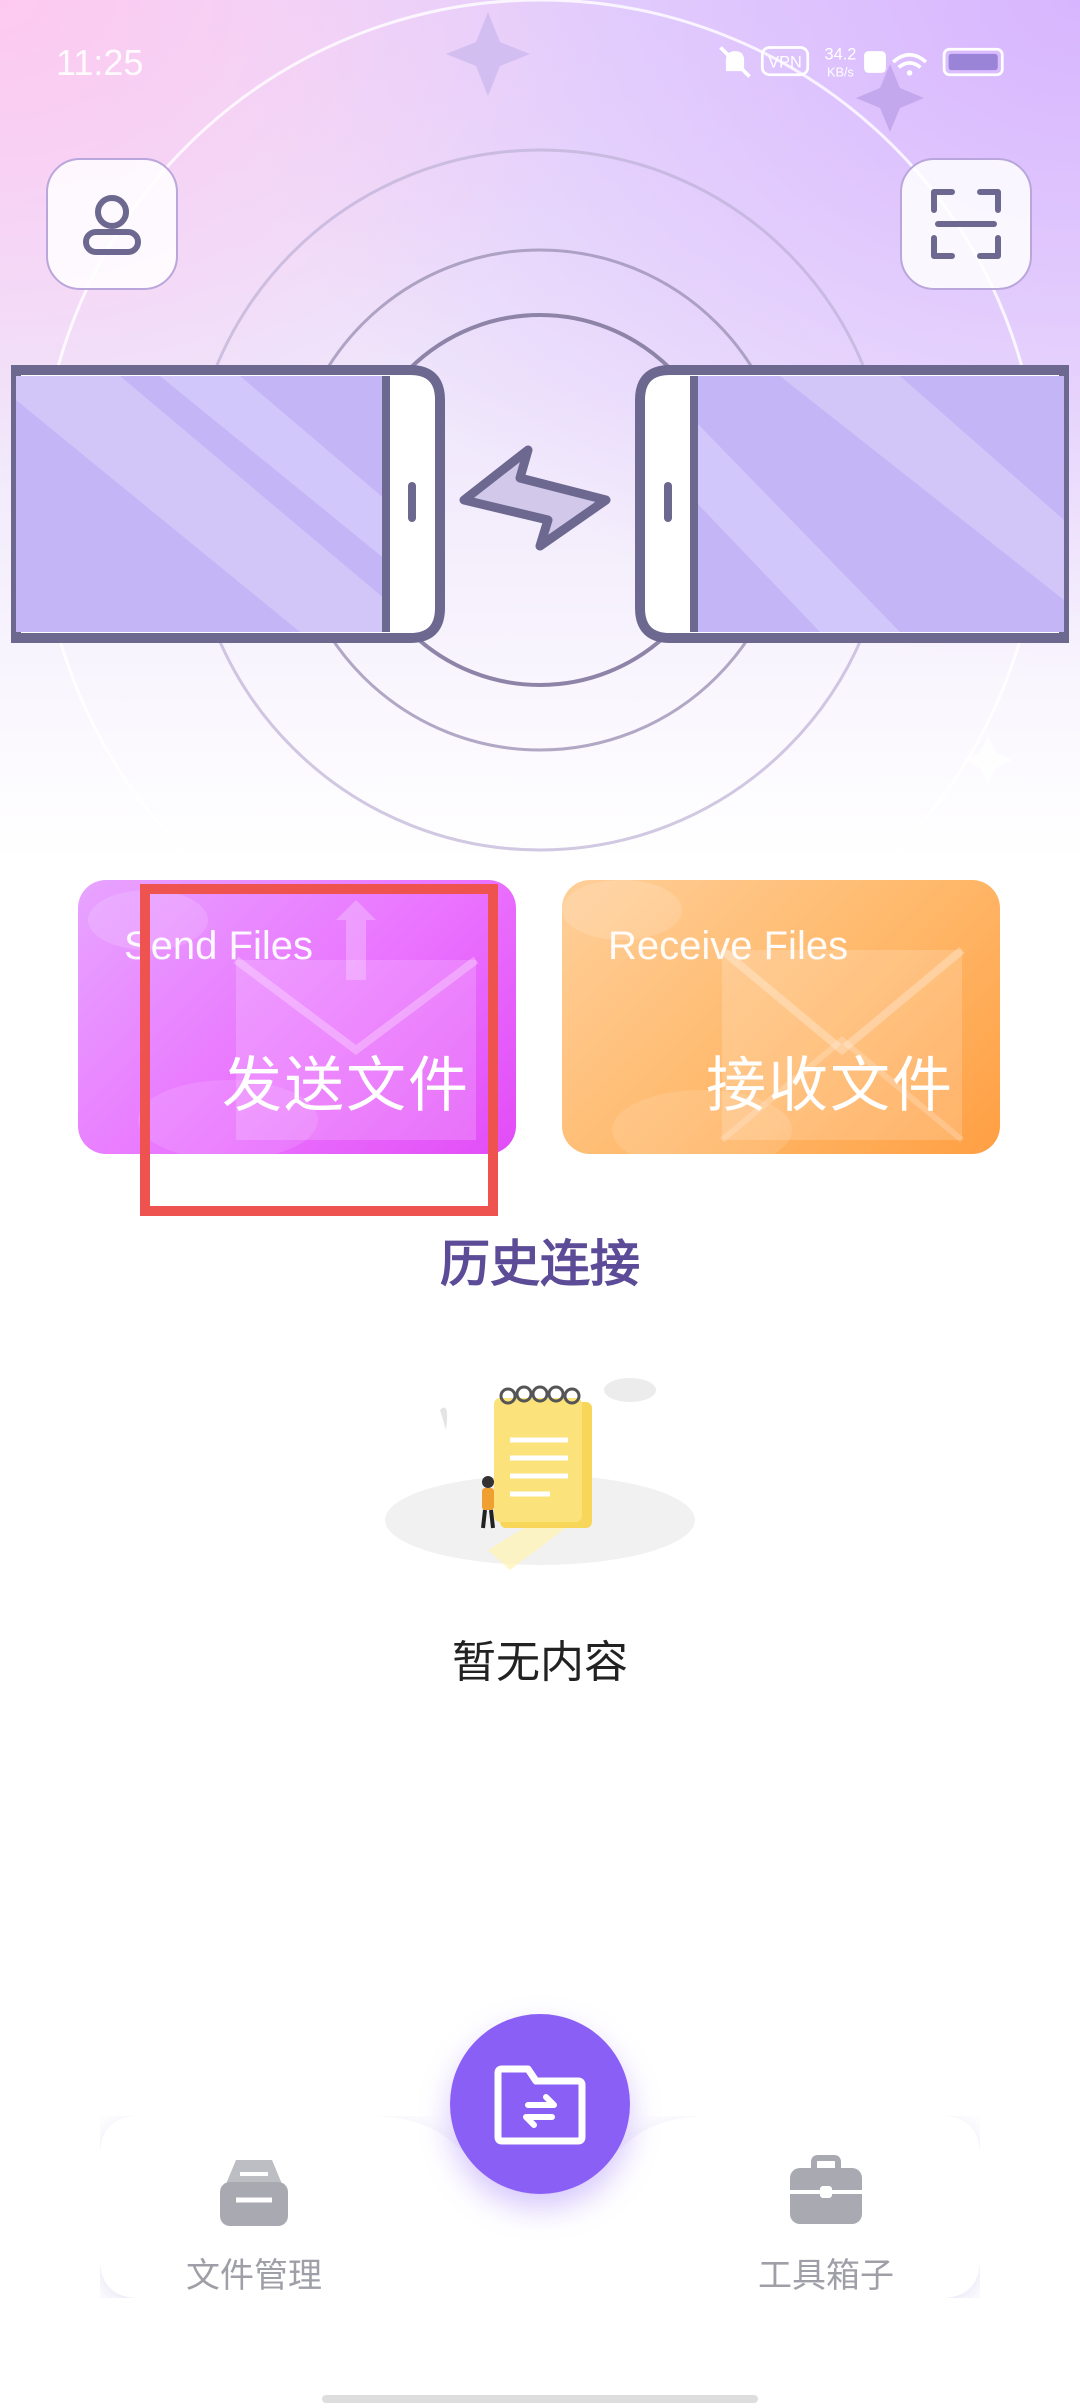 Image resolution: width=1080 pixels, height=2408 pixels. I want to click on toolbox-icon, so click(826, 2189).